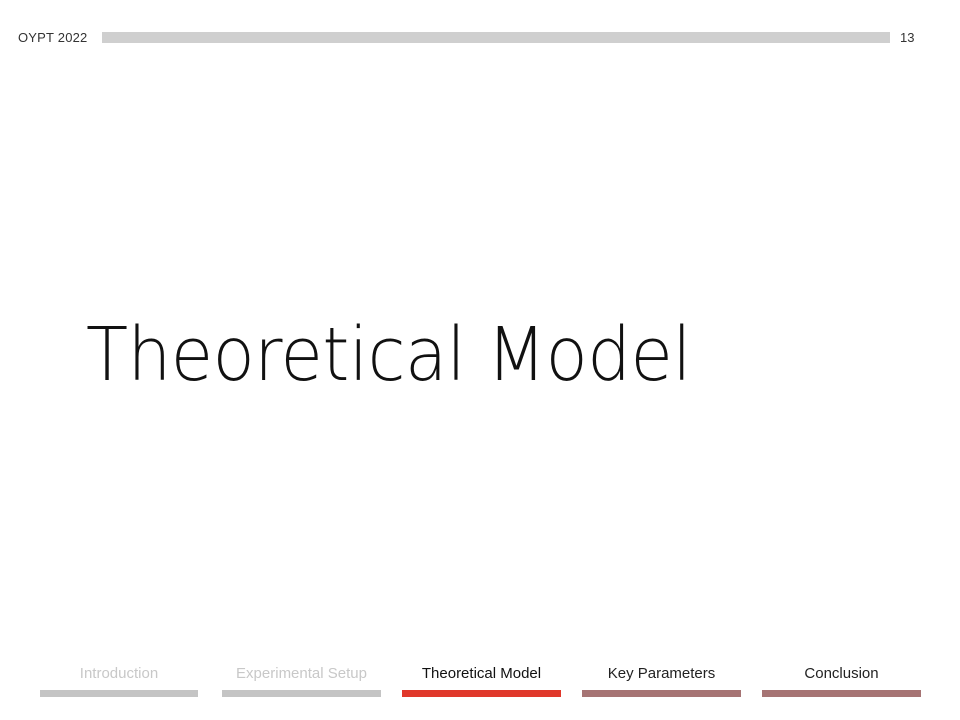  I want to click on nav-item-introduction: Introduction, so click(119, 678).